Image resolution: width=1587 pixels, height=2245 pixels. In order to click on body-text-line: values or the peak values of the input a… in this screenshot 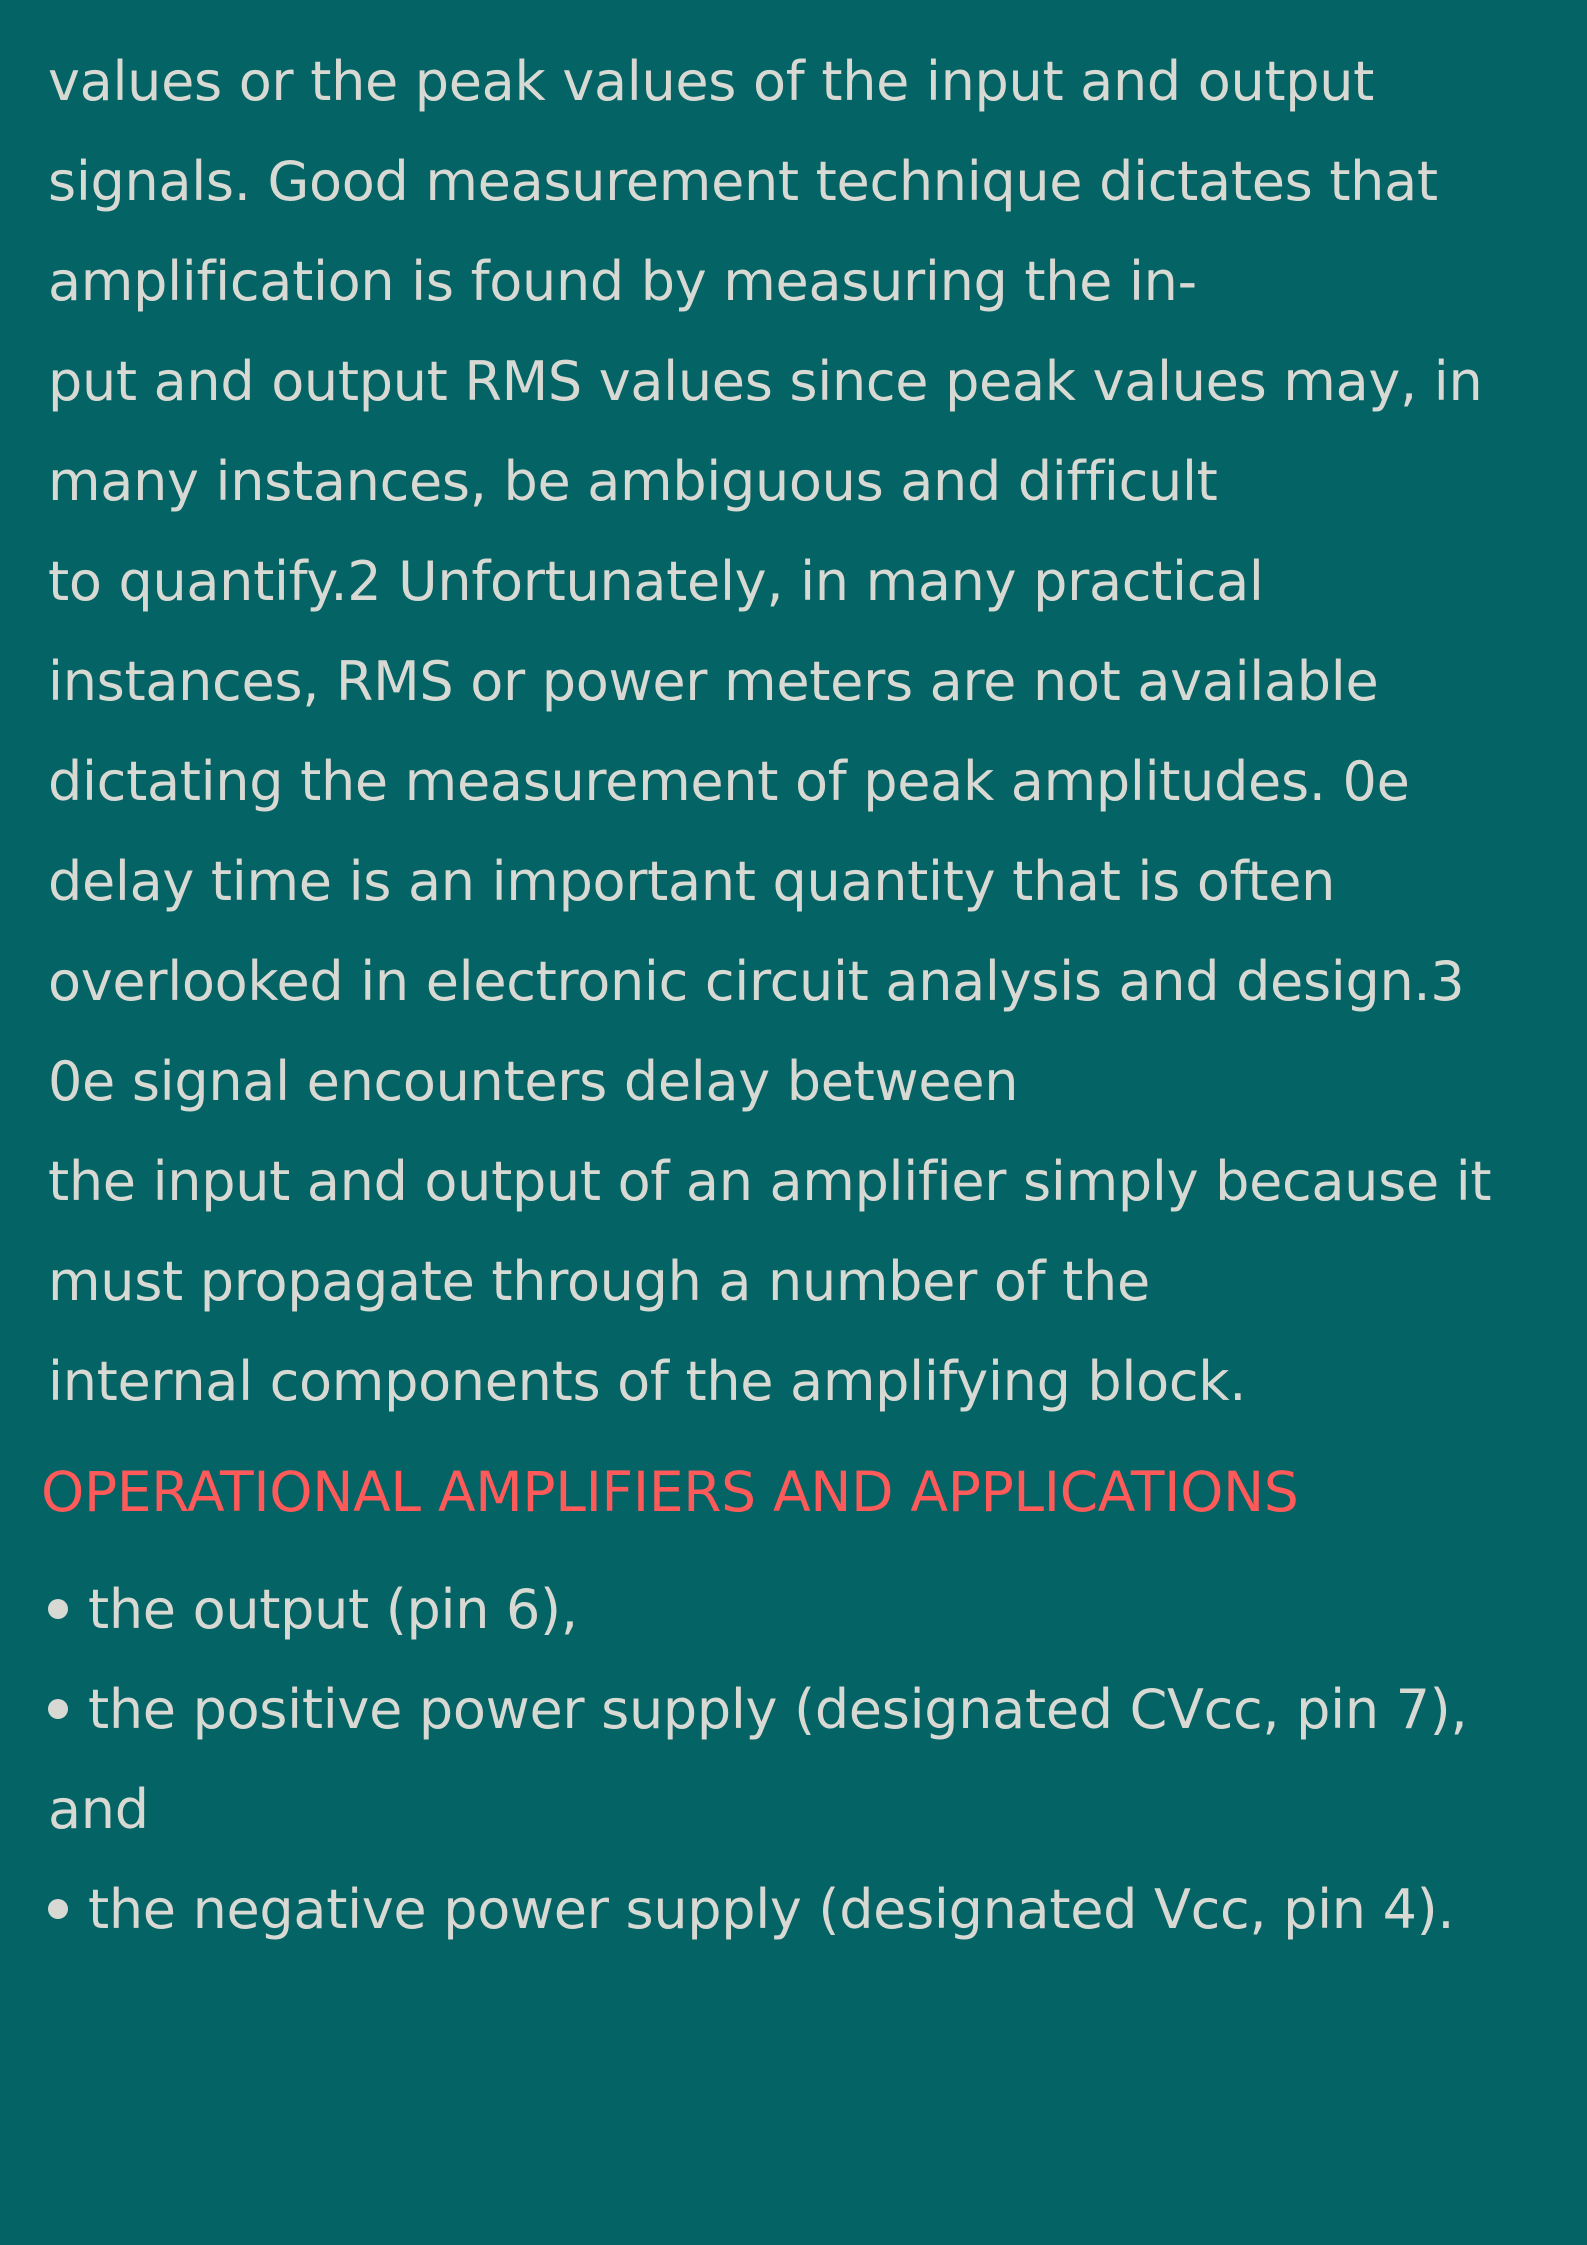, I will do `click(711, 81)`.